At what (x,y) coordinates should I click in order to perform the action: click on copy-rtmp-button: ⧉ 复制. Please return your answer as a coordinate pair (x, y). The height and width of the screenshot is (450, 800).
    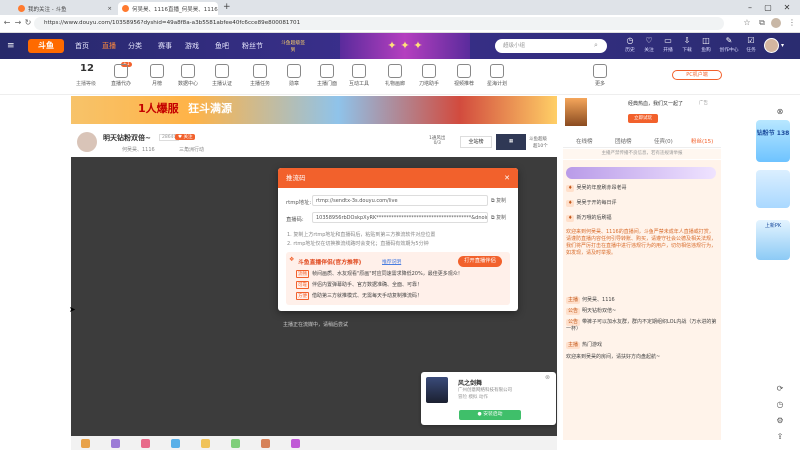
    Looking at the image, I should click on (498, 200).